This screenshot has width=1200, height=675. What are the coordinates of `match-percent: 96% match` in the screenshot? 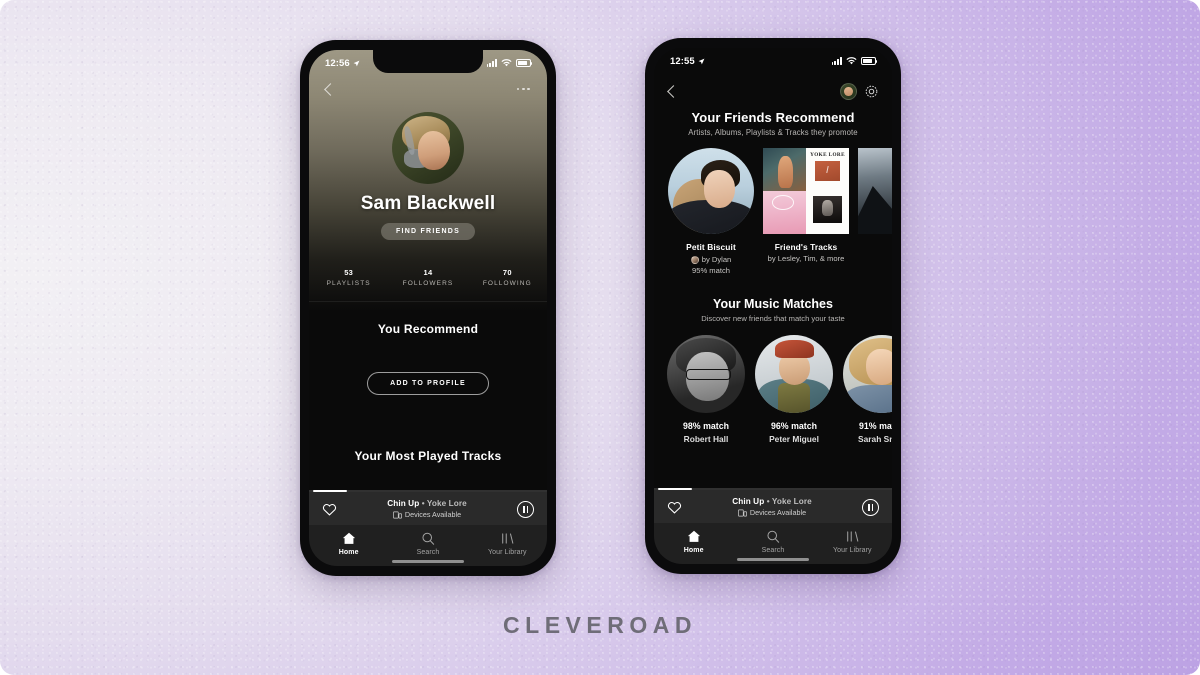 It's located at (794, 426).